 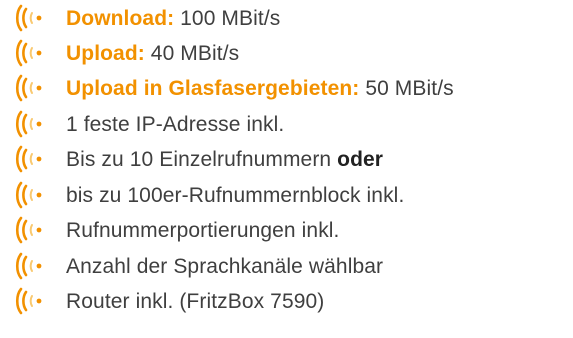 I want to click on feature-text: Upload: 40 MBit/s, so click(x=152, y=54).